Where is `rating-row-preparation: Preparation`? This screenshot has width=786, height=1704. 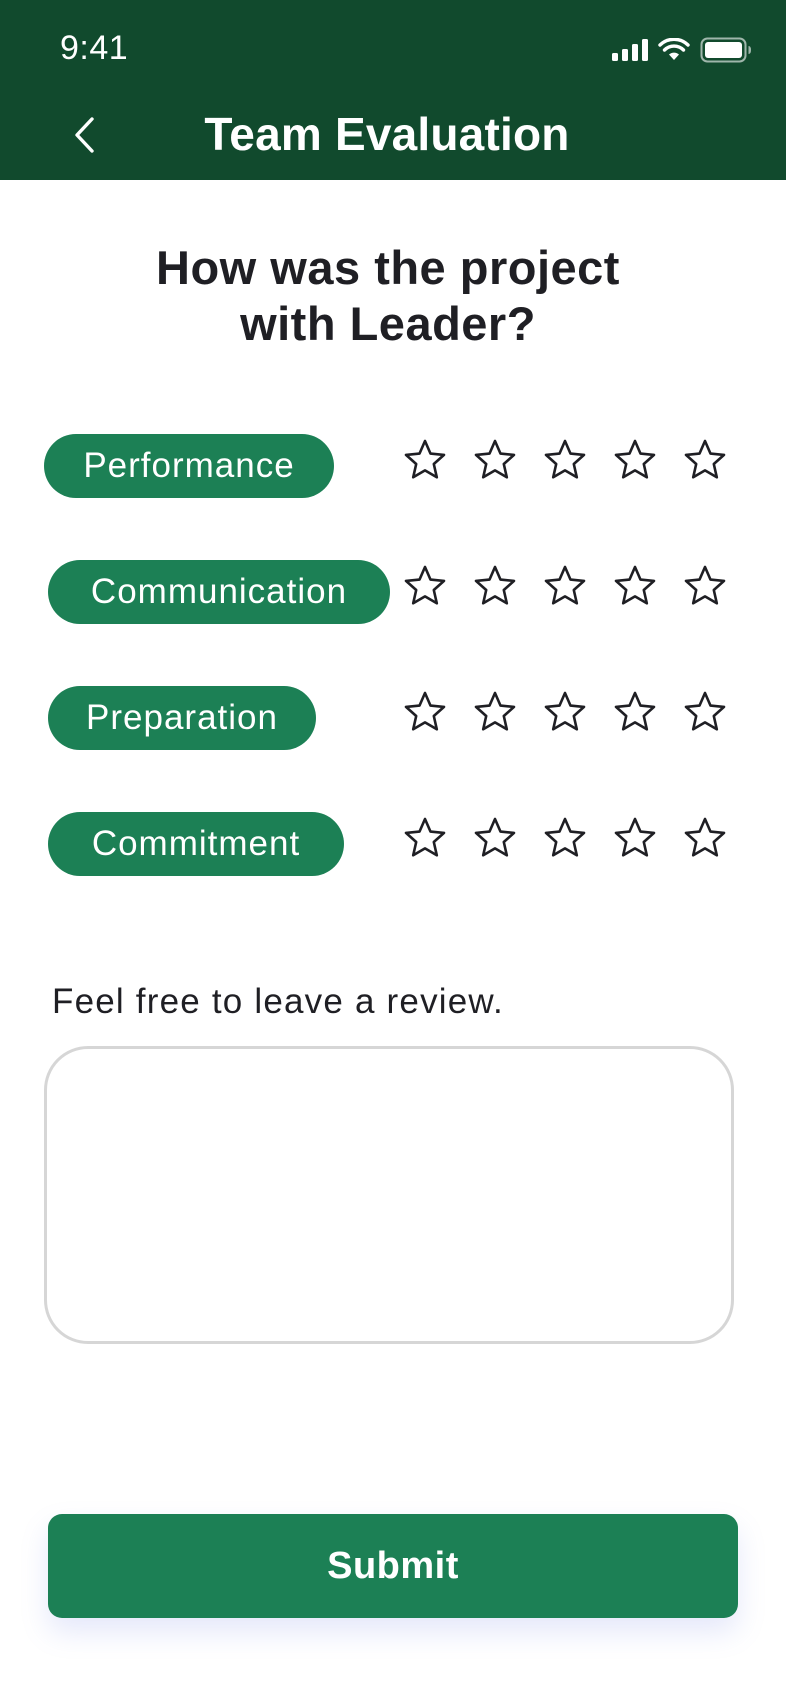
rating-row-preparation: Preparation is located at coordinates (393, 719).